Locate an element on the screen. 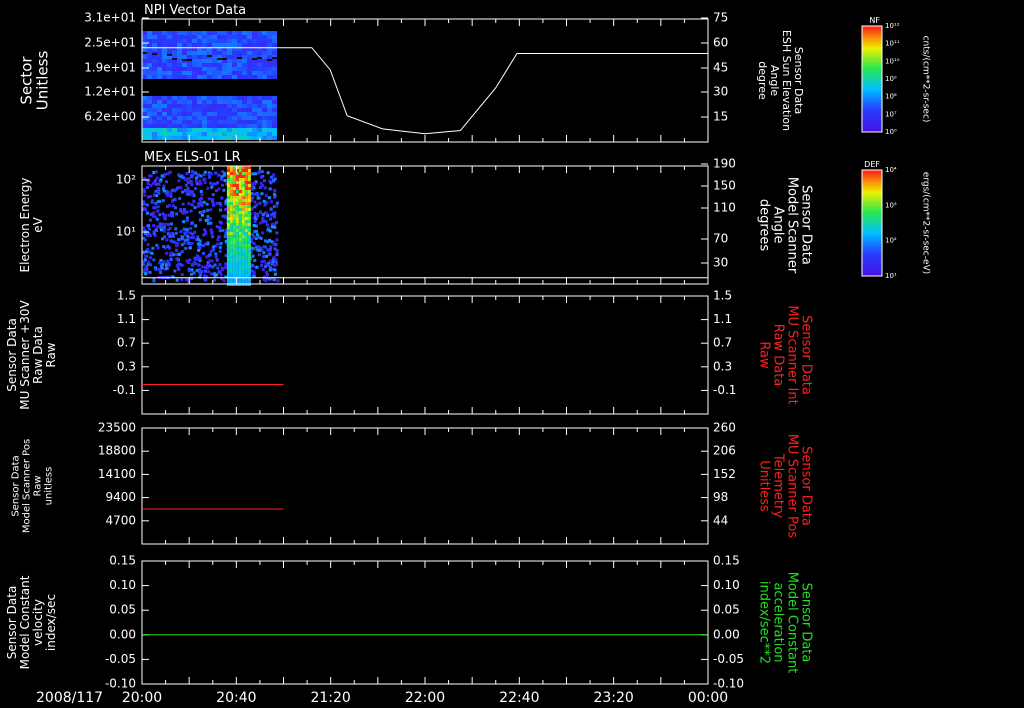 The image size is (1024, 708). colorbar-tick-label: 10¹⁰ is located at coordinates (892, 61).